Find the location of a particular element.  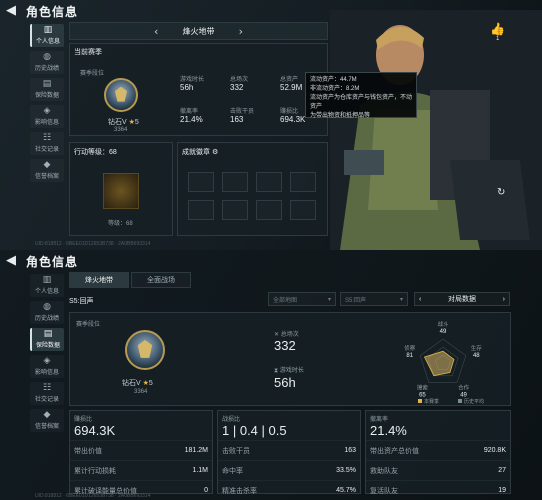

level-badge is located at coordinates (121, 191).